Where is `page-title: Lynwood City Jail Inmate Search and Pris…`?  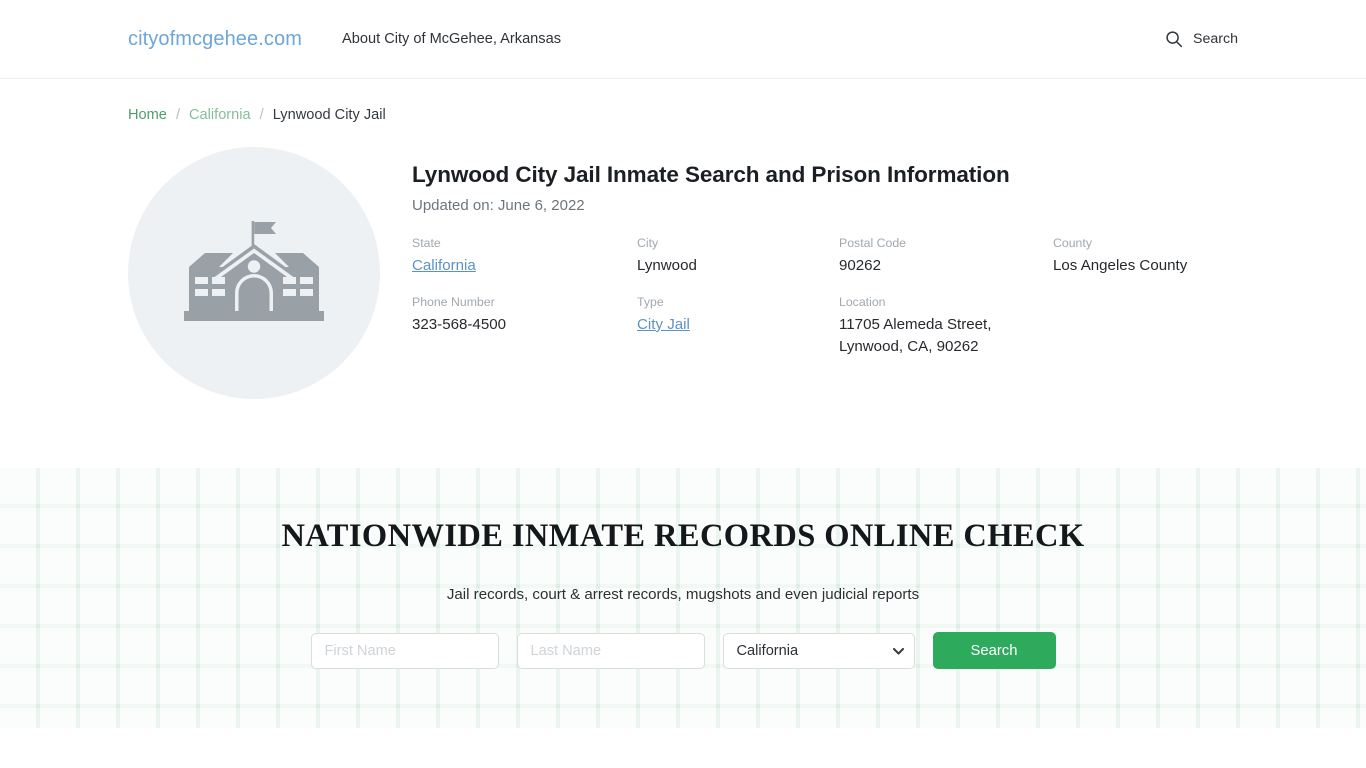
page-title: Lynwood City Jail Inmate Search and Pris… is located at coordinates (711, 174).